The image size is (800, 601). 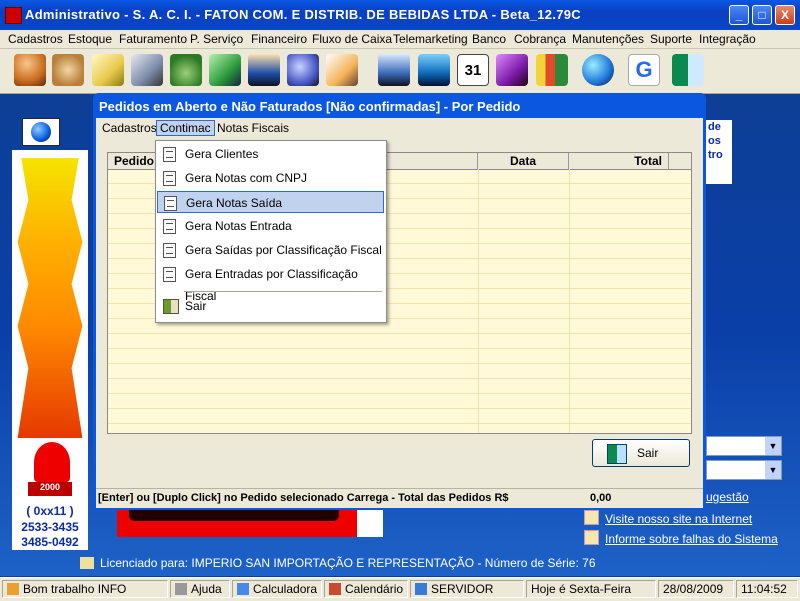 I want to click on combo-box-2: ▼, so click(x=744, y=470).